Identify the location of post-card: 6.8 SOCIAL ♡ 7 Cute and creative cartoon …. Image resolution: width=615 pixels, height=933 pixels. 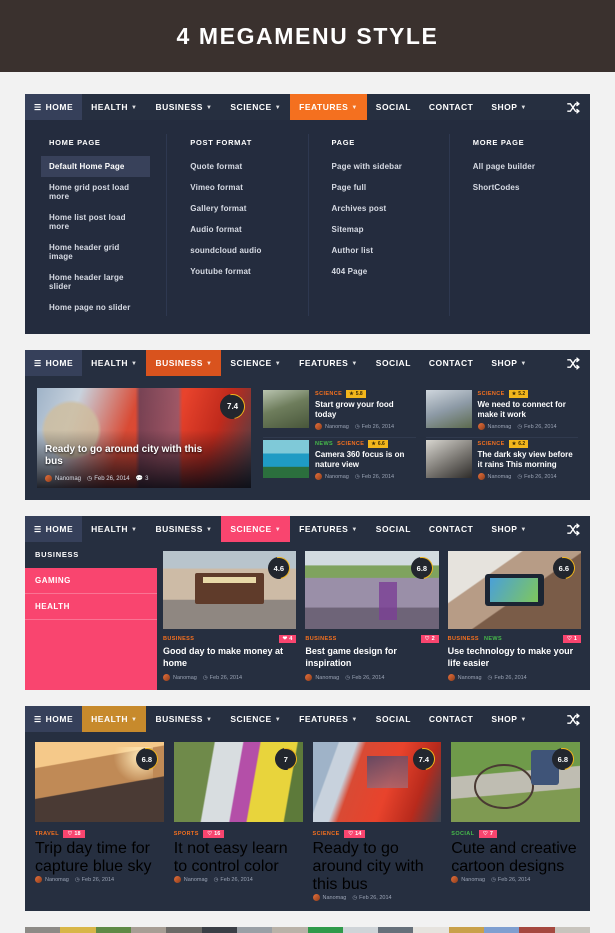
(515, 821).